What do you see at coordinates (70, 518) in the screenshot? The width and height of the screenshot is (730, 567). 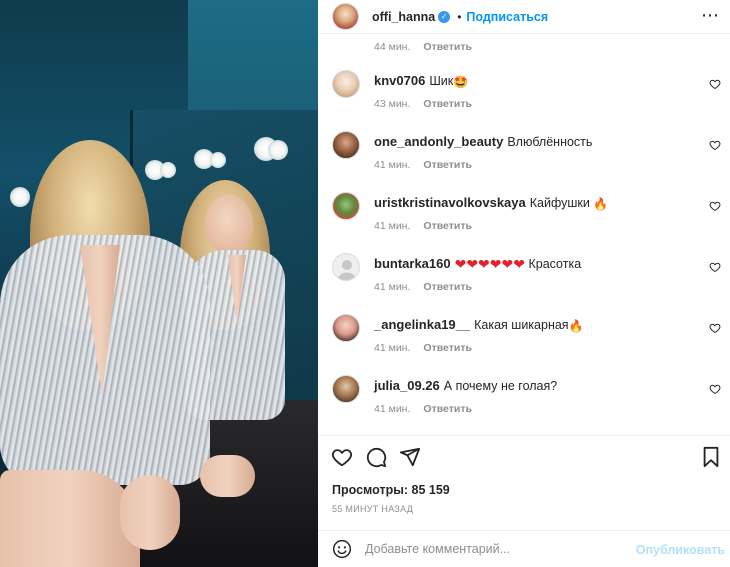 I see `model-legs` at bounding box center [70, 518].